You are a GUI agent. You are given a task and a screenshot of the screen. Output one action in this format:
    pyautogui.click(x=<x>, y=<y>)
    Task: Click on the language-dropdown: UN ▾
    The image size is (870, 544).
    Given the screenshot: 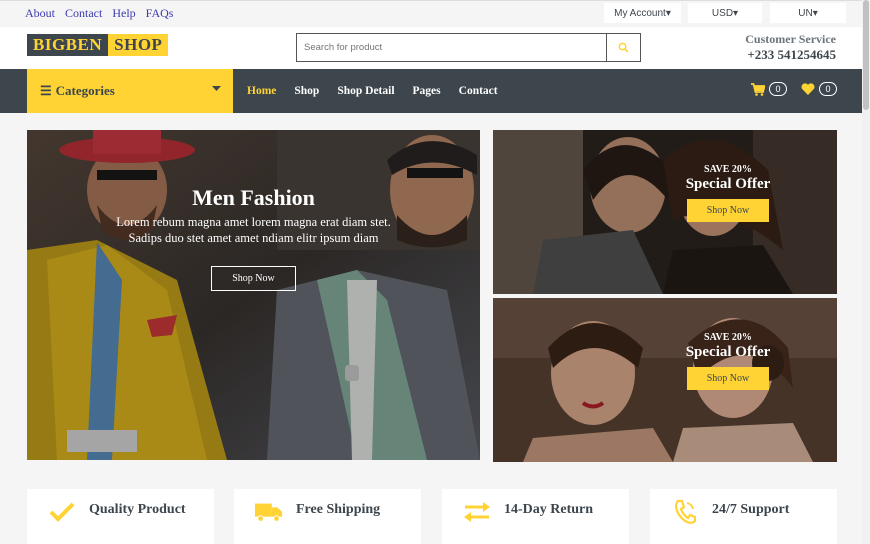 What is the action you would take?
    pyautogui.click(x=808, y=13)
    